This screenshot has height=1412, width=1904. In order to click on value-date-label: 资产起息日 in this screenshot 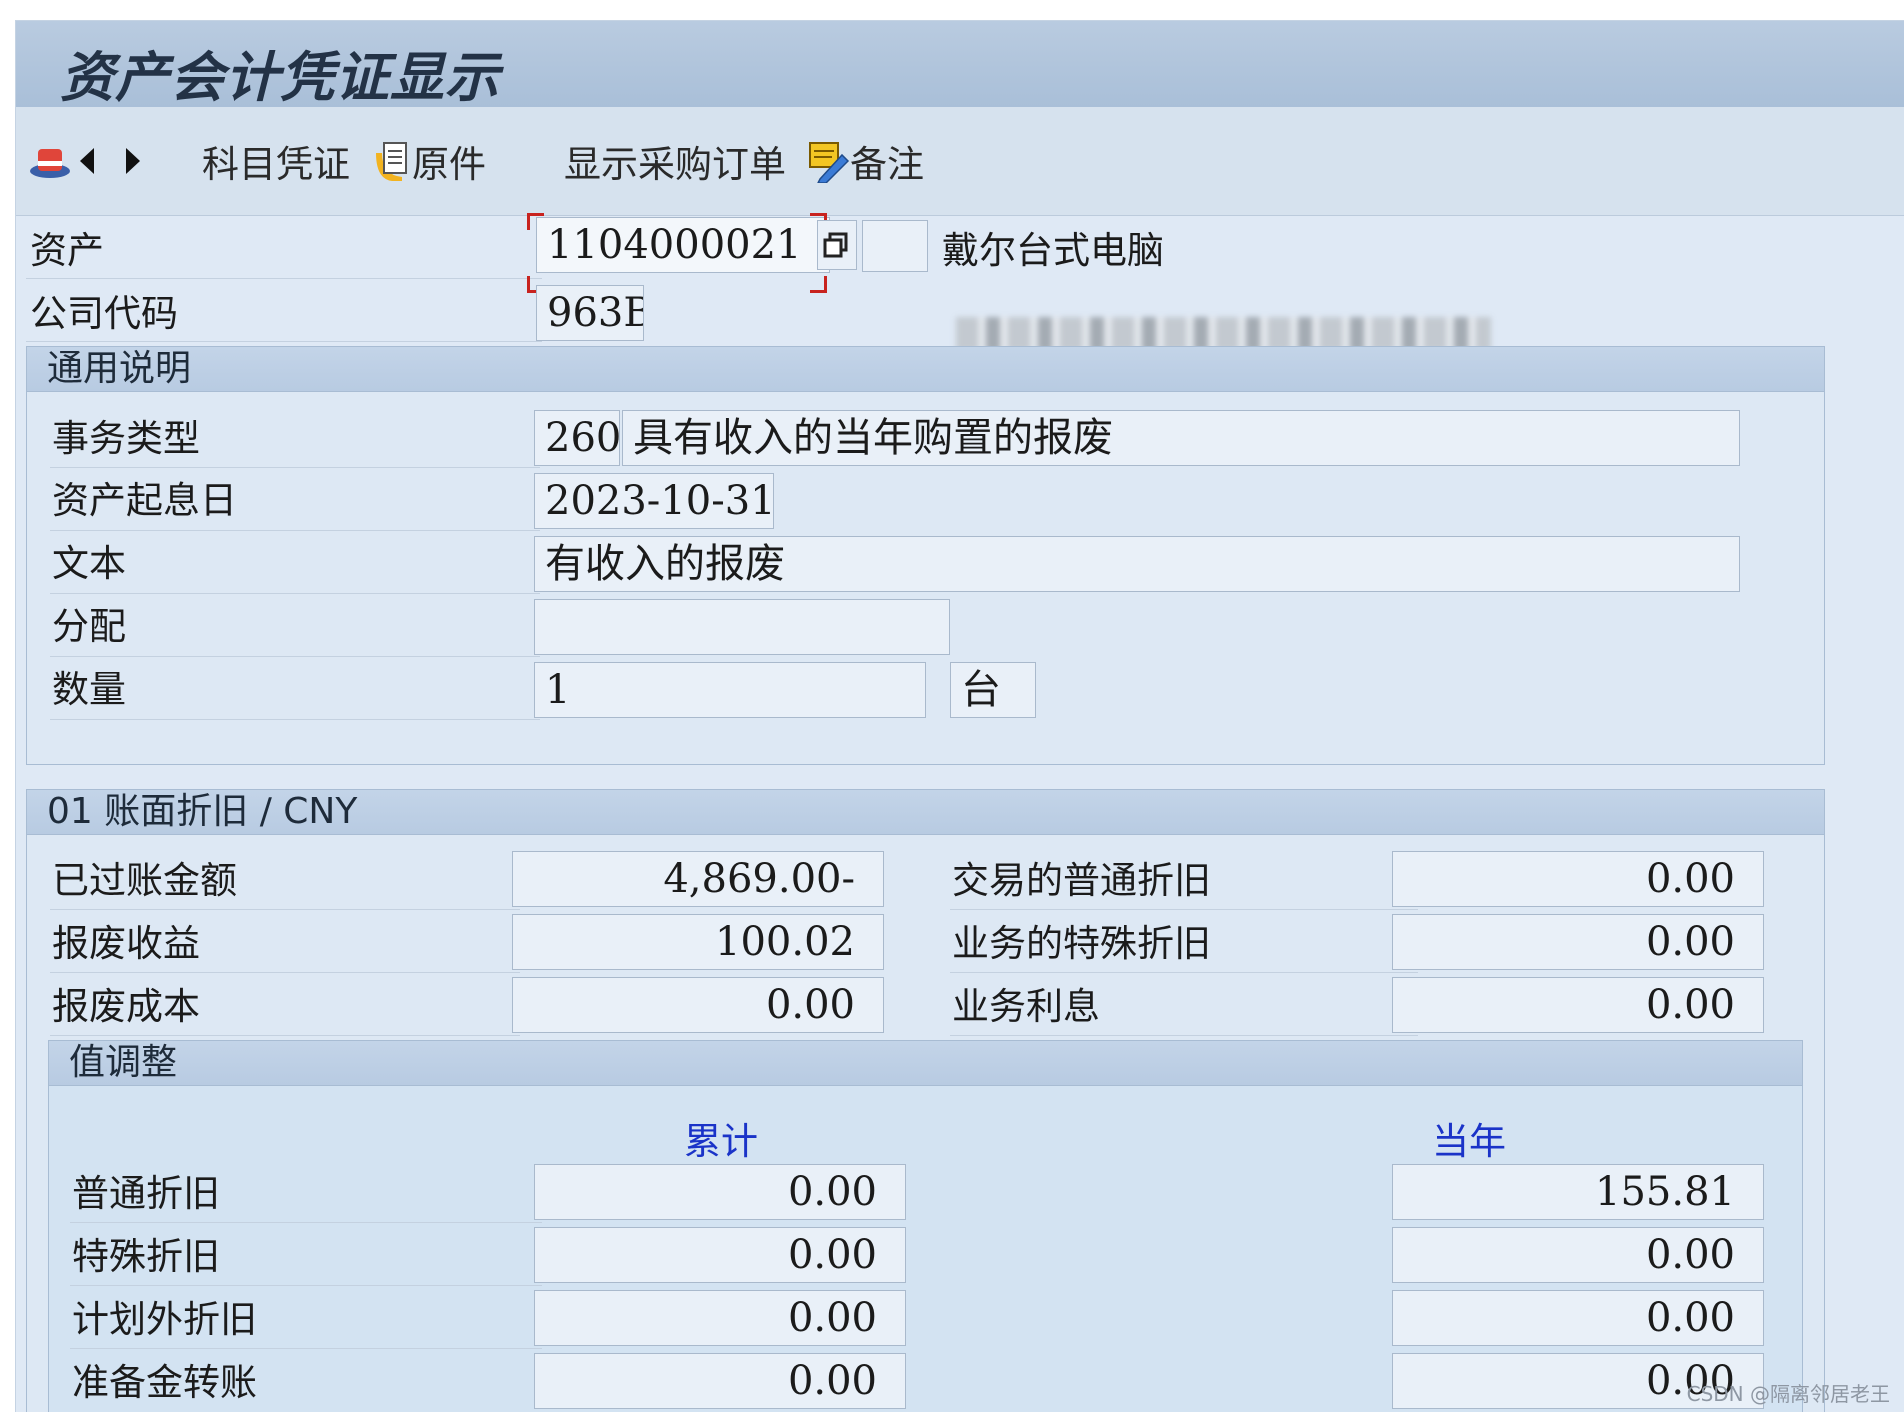, I will do `click(144, 500)`.